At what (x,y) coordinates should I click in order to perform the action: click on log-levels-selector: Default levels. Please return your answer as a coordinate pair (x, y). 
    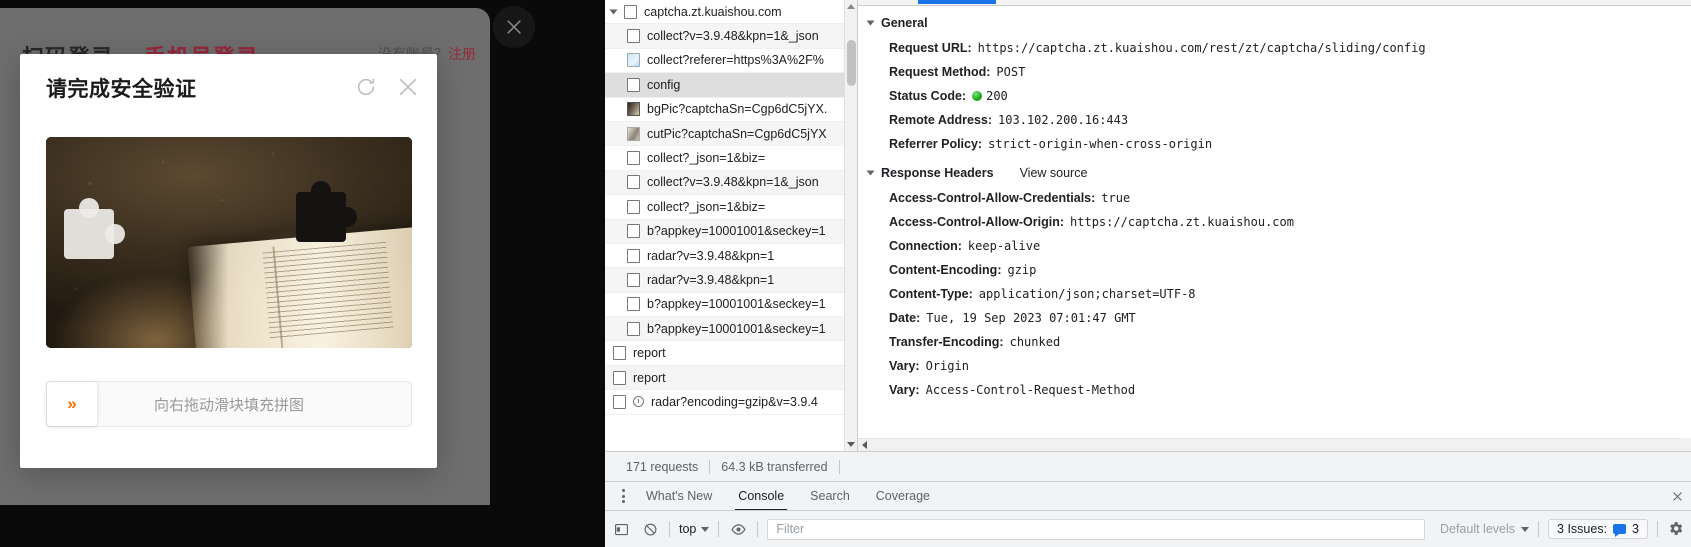
    Looking at the image, I should click on (1485, 529).